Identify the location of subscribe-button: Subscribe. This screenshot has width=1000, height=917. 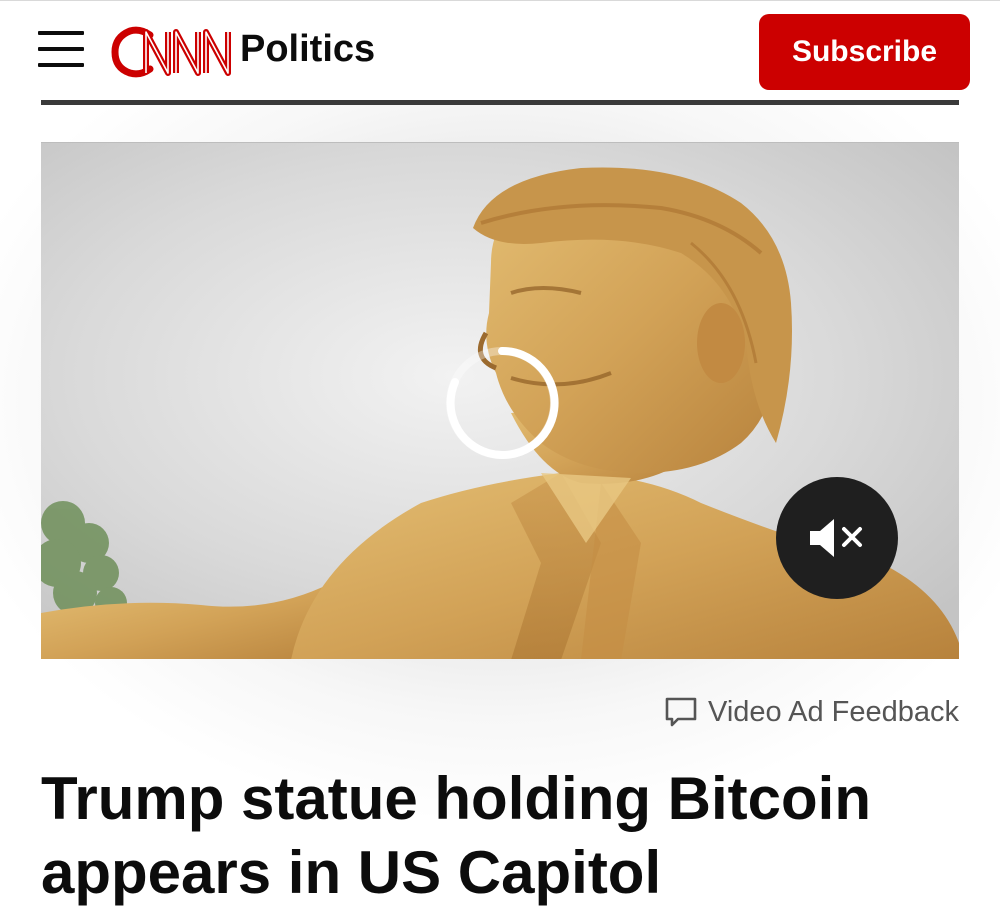
(864, 52).